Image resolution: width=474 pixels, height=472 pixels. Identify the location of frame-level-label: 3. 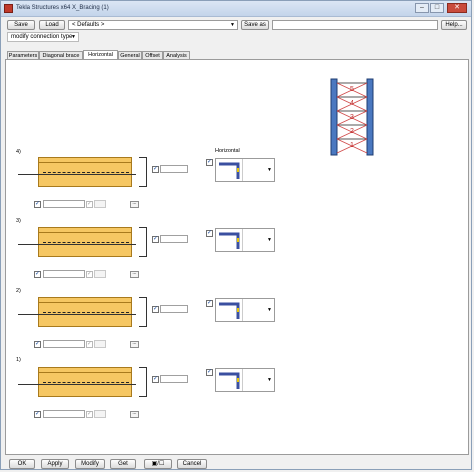
(352, 117).